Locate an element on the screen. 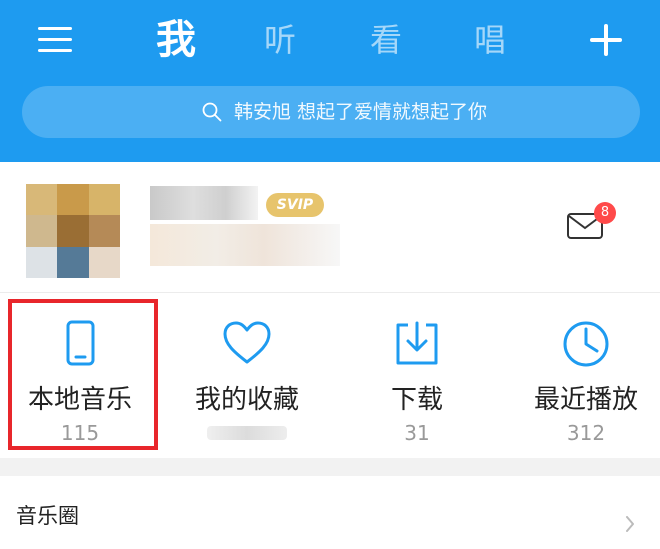  local-music-button: 本地音乐 115 is located at coordinates (80, 375).